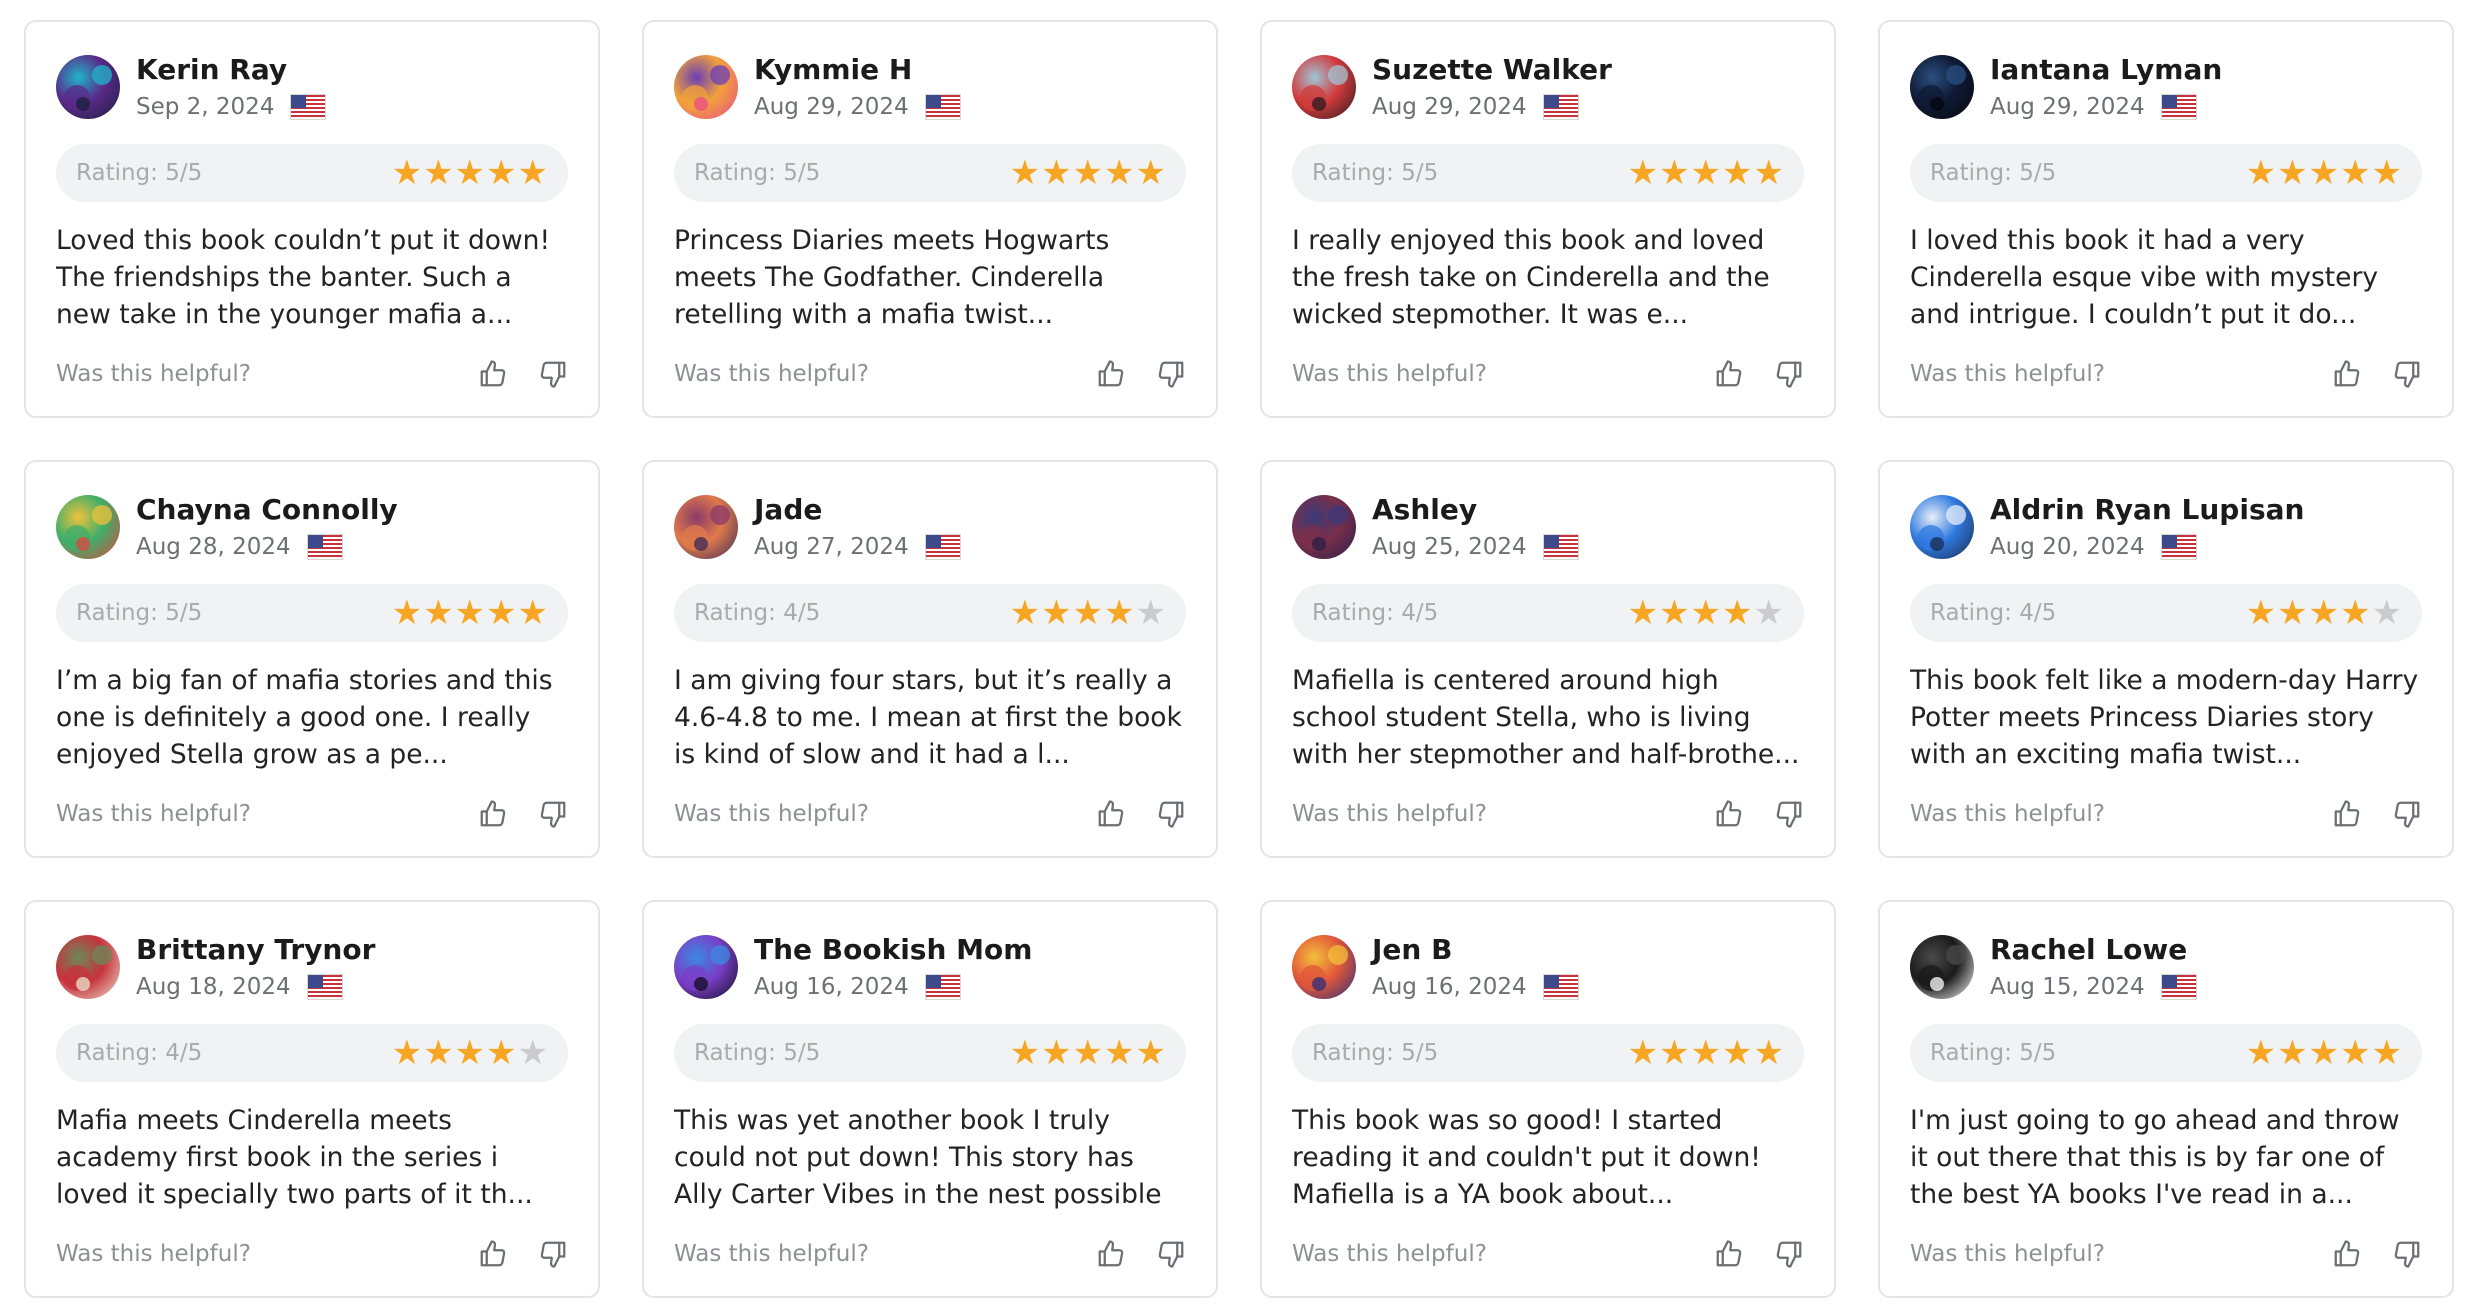 This screenshot has height=1312, width=2476. What do you see at coordinates (213, 987) in the screenshot?
I see `review-date: Aug 18, 2024` at bounding box center [213, 987].